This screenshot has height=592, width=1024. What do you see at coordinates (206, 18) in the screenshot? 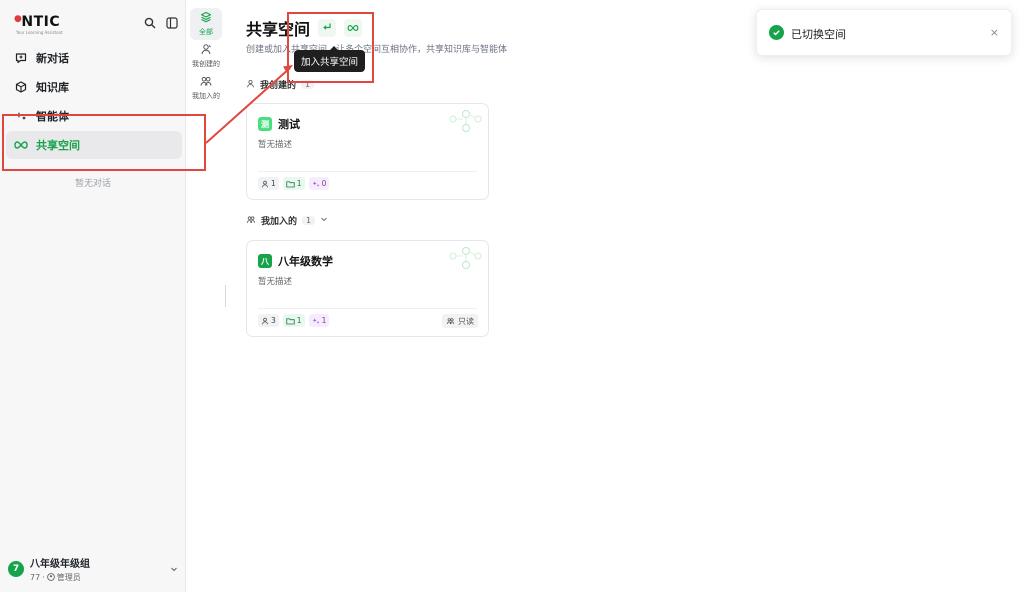
I see `layers-icon` at bounding box center [206, 18].